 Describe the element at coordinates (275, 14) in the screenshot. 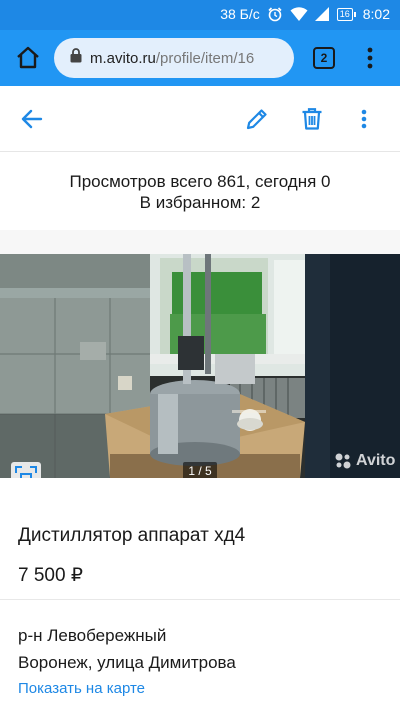

I see `alarm-icon` at that location.